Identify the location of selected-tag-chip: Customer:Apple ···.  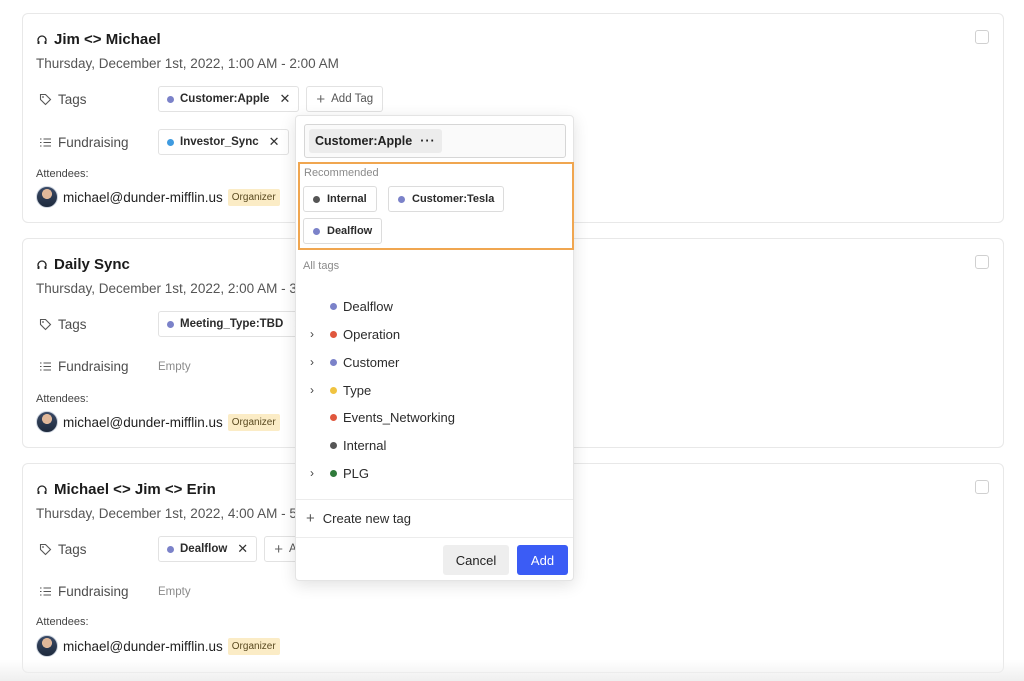
(375, 141).